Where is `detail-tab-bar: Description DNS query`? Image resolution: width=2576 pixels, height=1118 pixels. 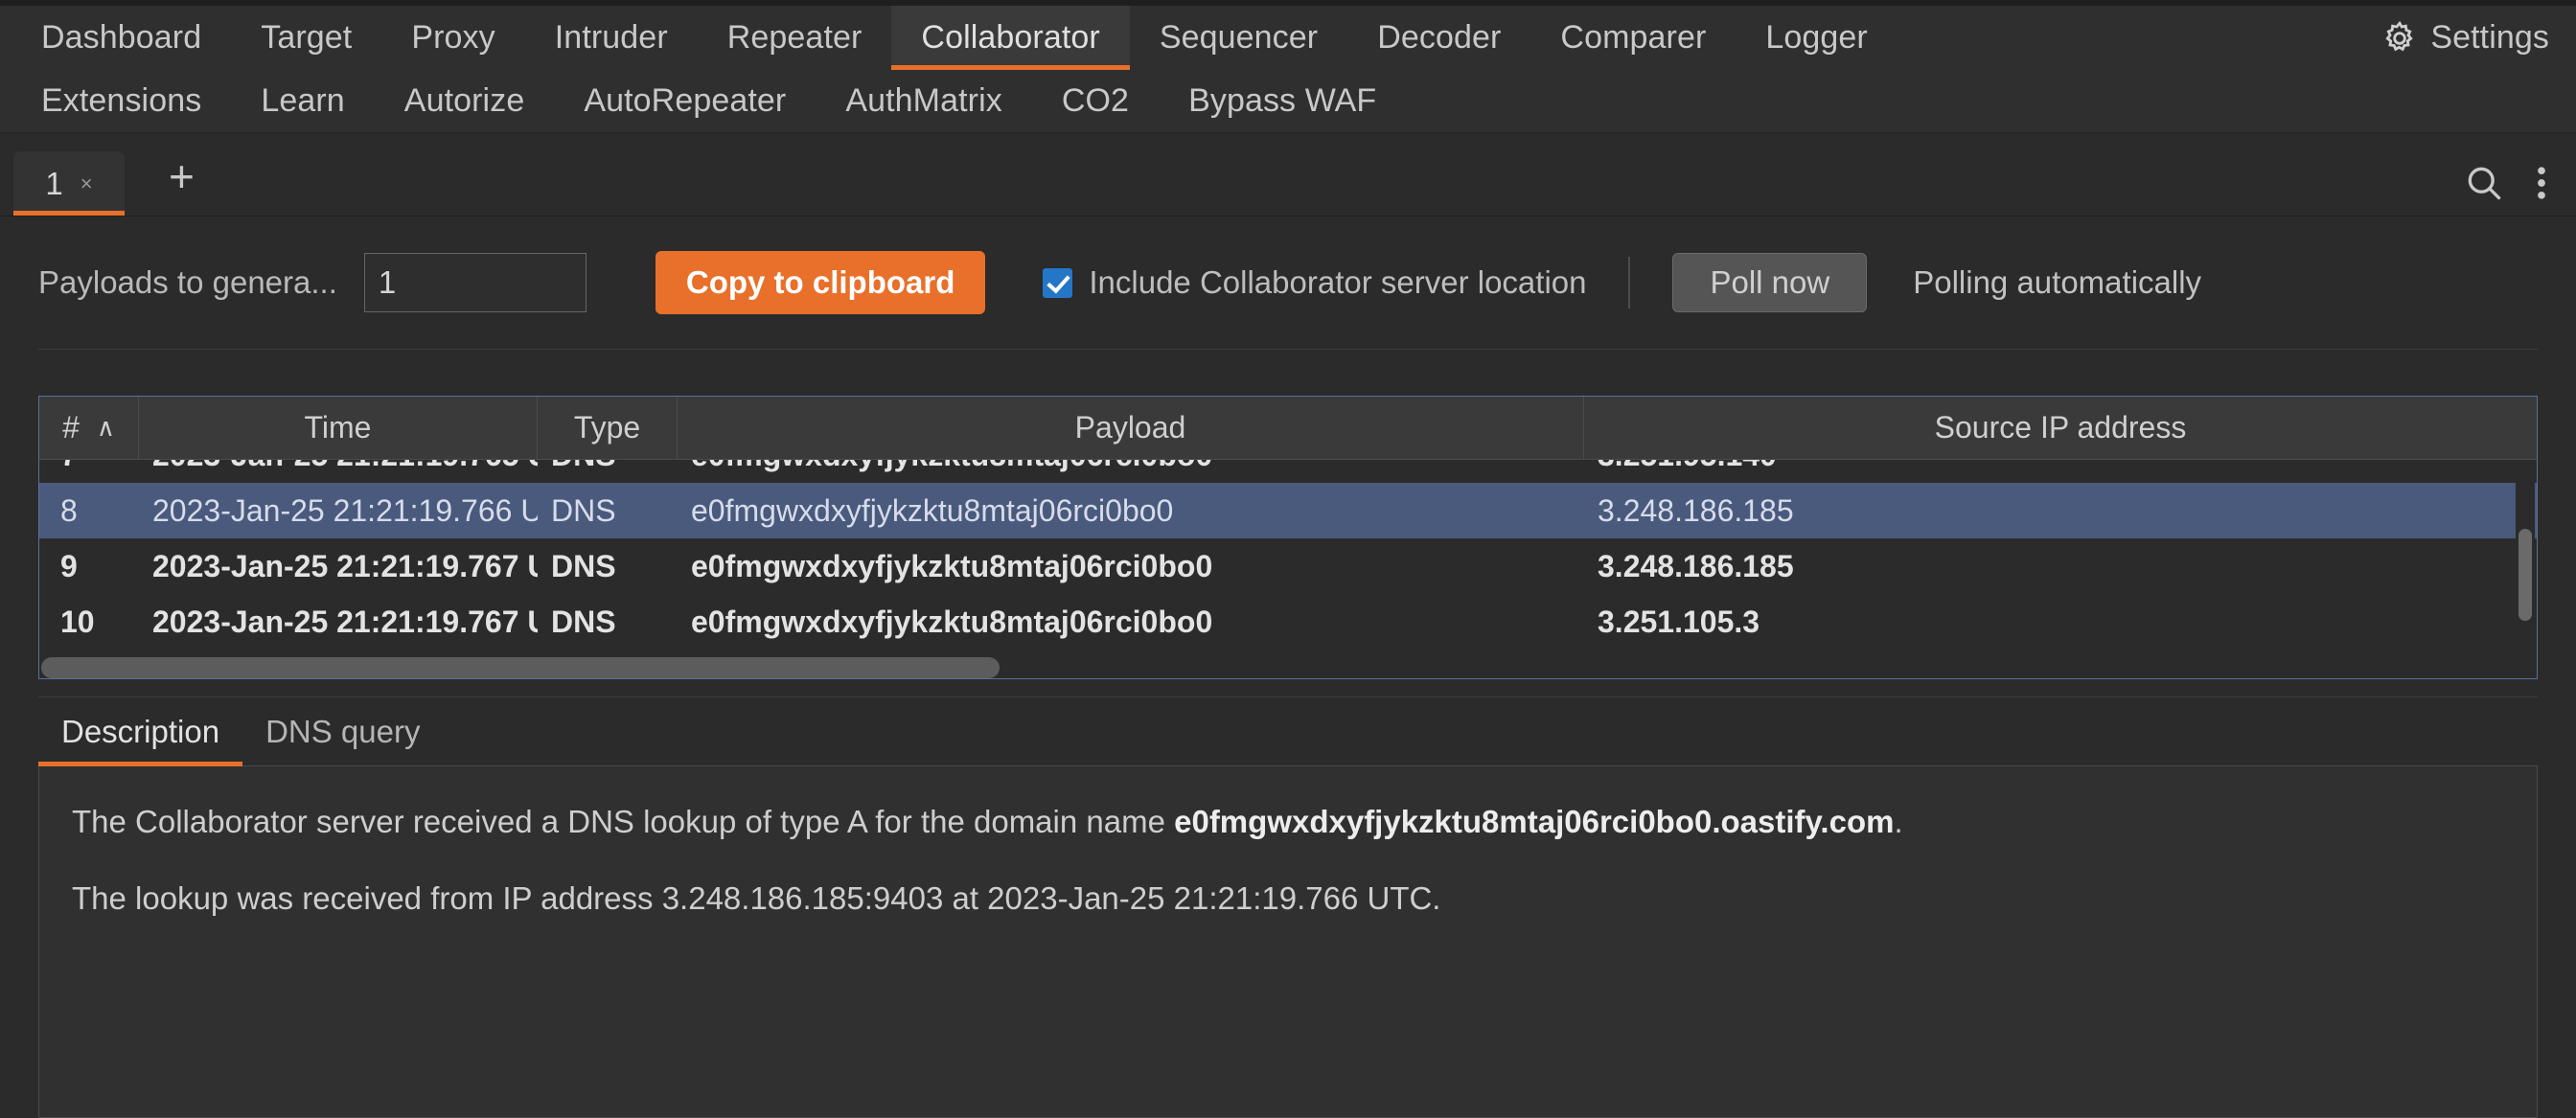 detail-tab-bar: Description DNS query is located at coordinates (1288, 731).